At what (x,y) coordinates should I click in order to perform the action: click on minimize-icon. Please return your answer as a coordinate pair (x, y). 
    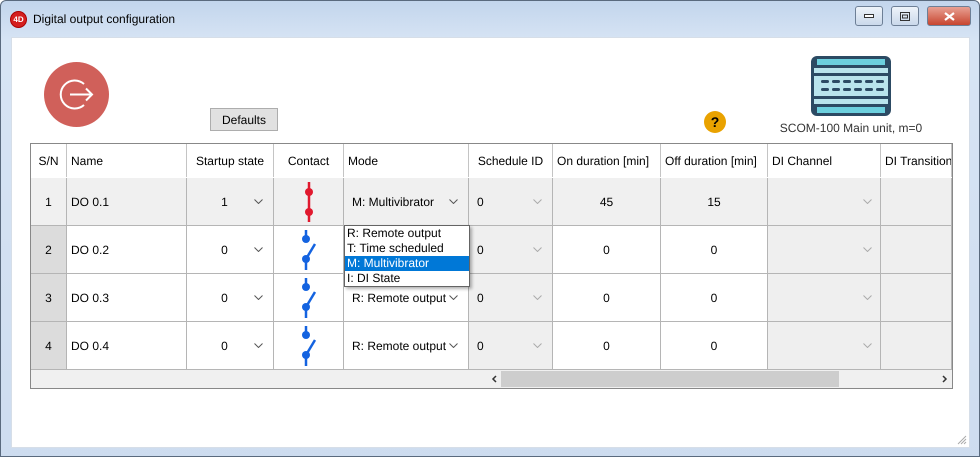
    Looking at the image, I should click on (869, 16).